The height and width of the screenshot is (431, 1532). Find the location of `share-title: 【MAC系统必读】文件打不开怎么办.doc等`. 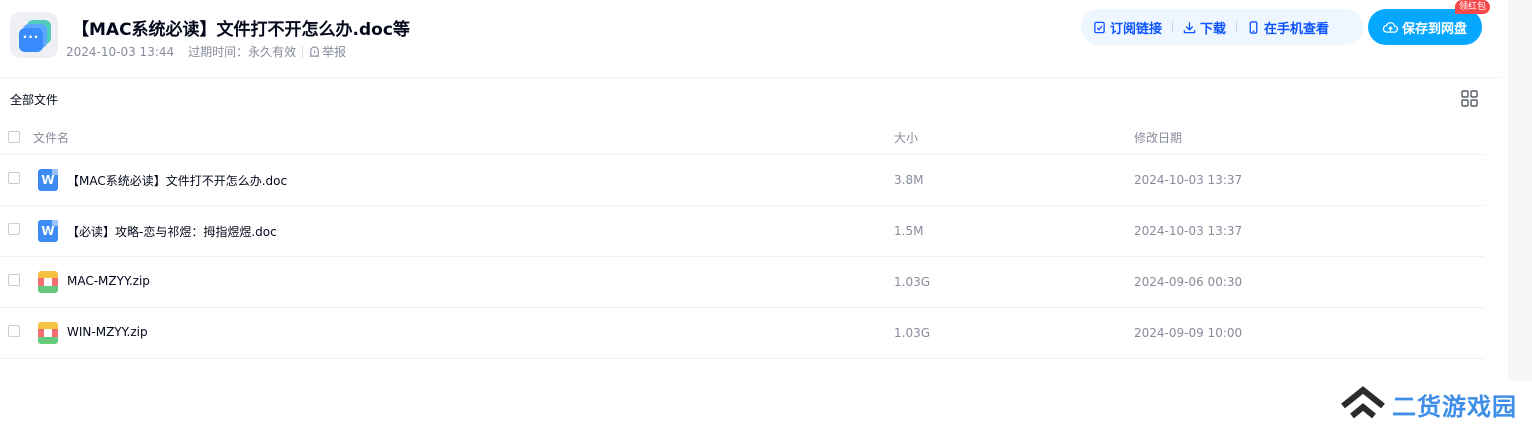

share-title: 【MAC系统必读】文件打不开怎么办.doc等 is located at coordinates (241, 30).